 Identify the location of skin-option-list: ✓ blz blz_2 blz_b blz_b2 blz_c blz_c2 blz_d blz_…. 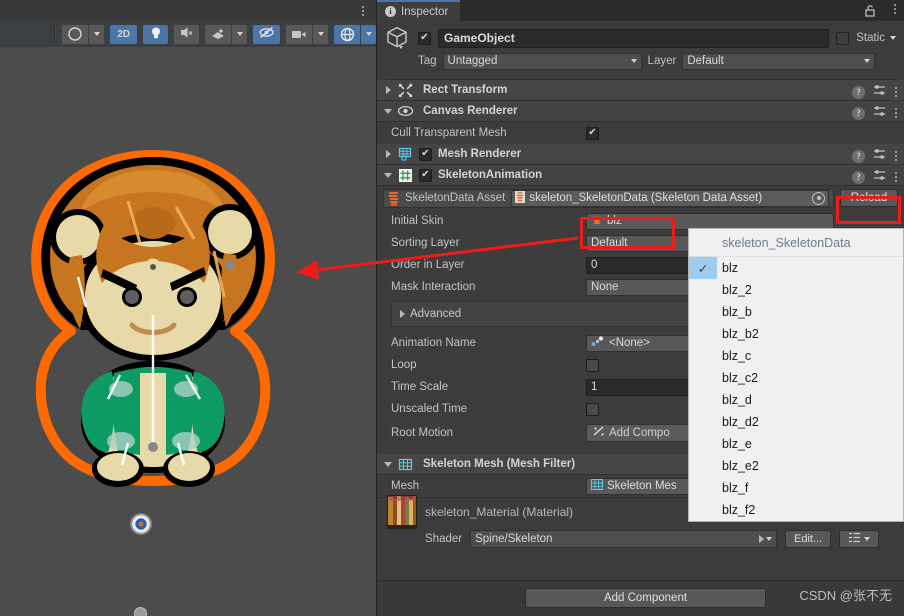
(796, 389).